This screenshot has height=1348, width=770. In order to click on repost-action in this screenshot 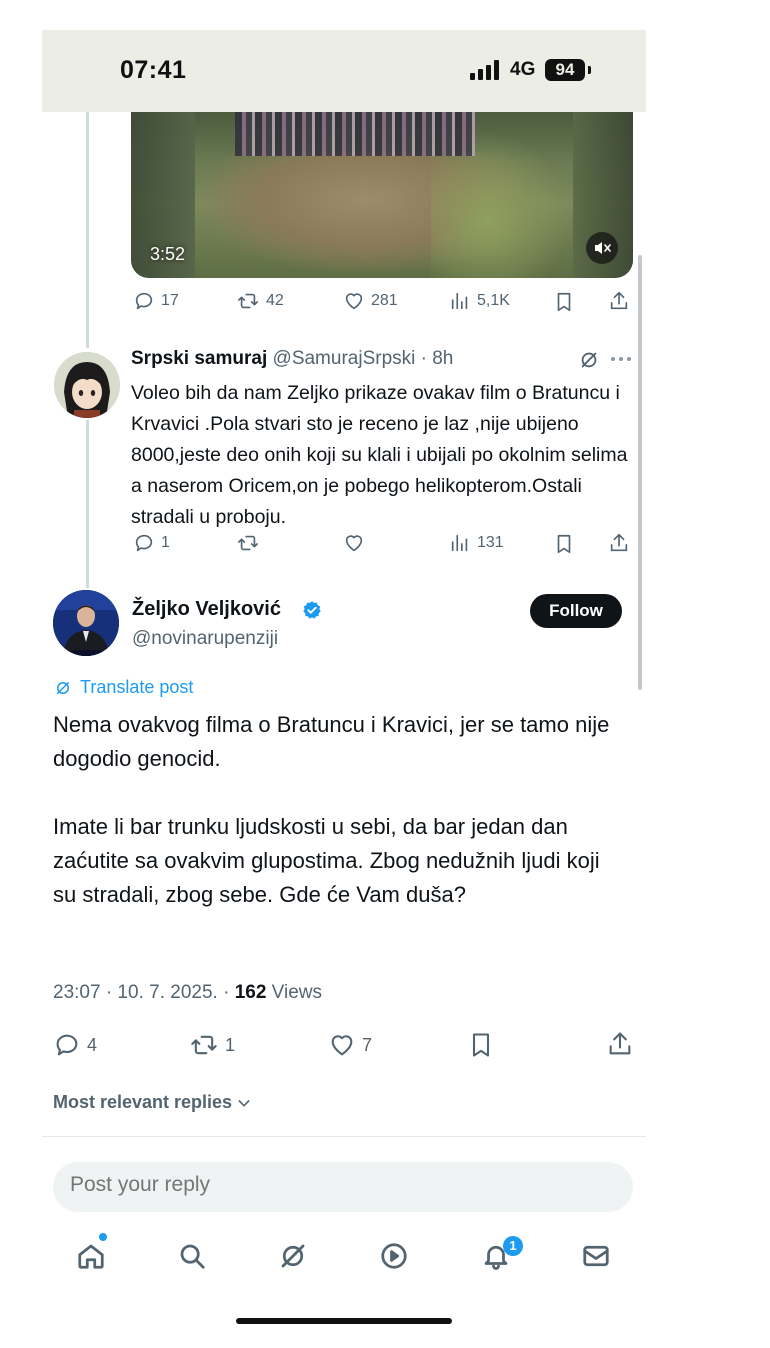, I will do `click(251, 543)`.